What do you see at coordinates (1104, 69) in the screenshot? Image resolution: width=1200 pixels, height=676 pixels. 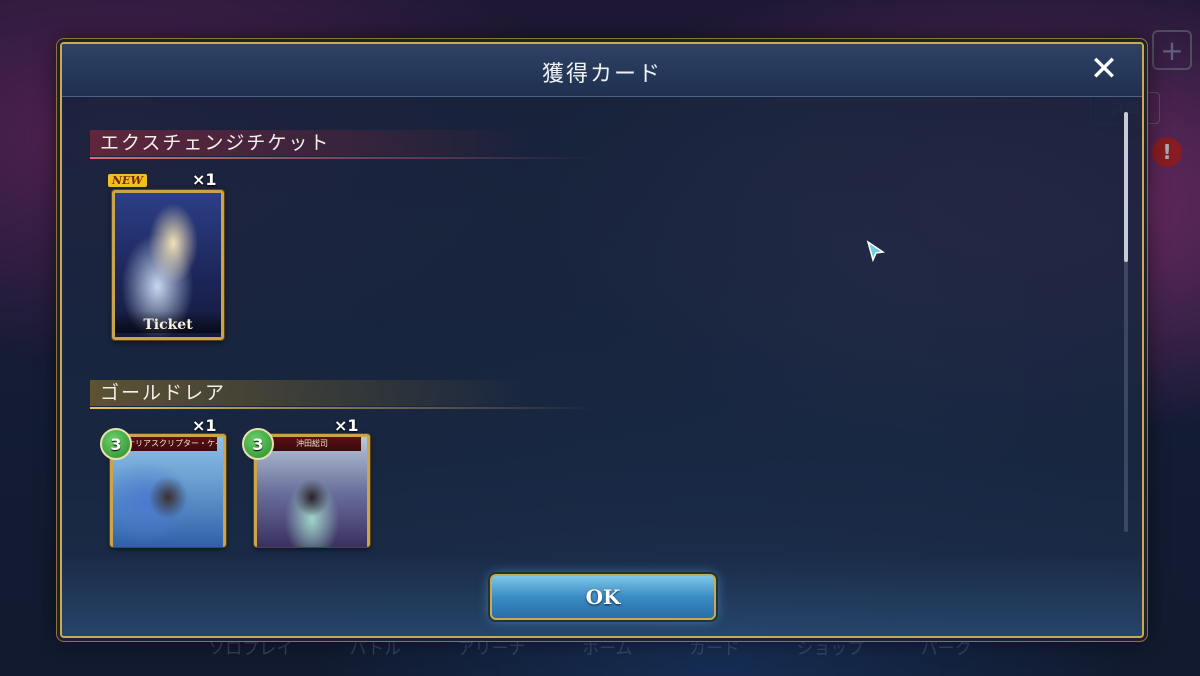 I see `close-button: ✕` at bounding box center [1104, 69].